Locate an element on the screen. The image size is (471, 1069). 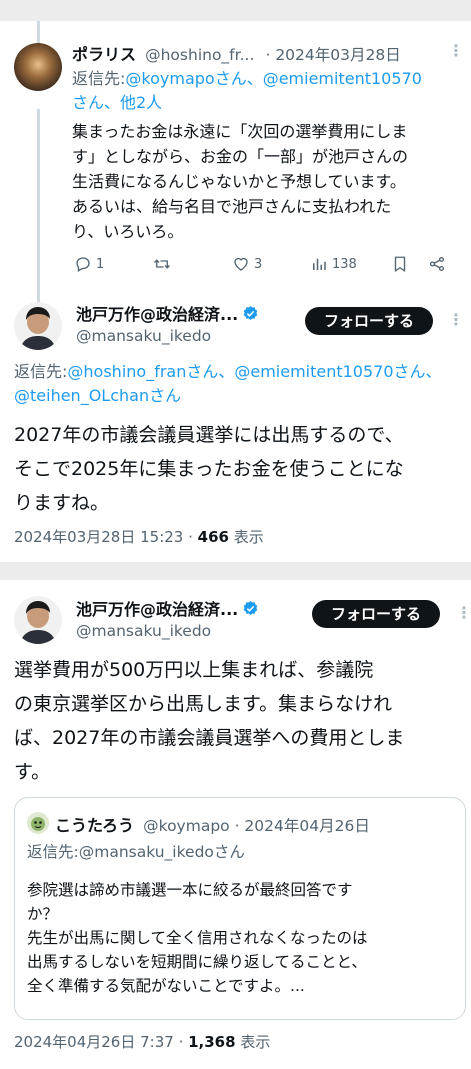
share-icon is located at coordinates (437, 264).